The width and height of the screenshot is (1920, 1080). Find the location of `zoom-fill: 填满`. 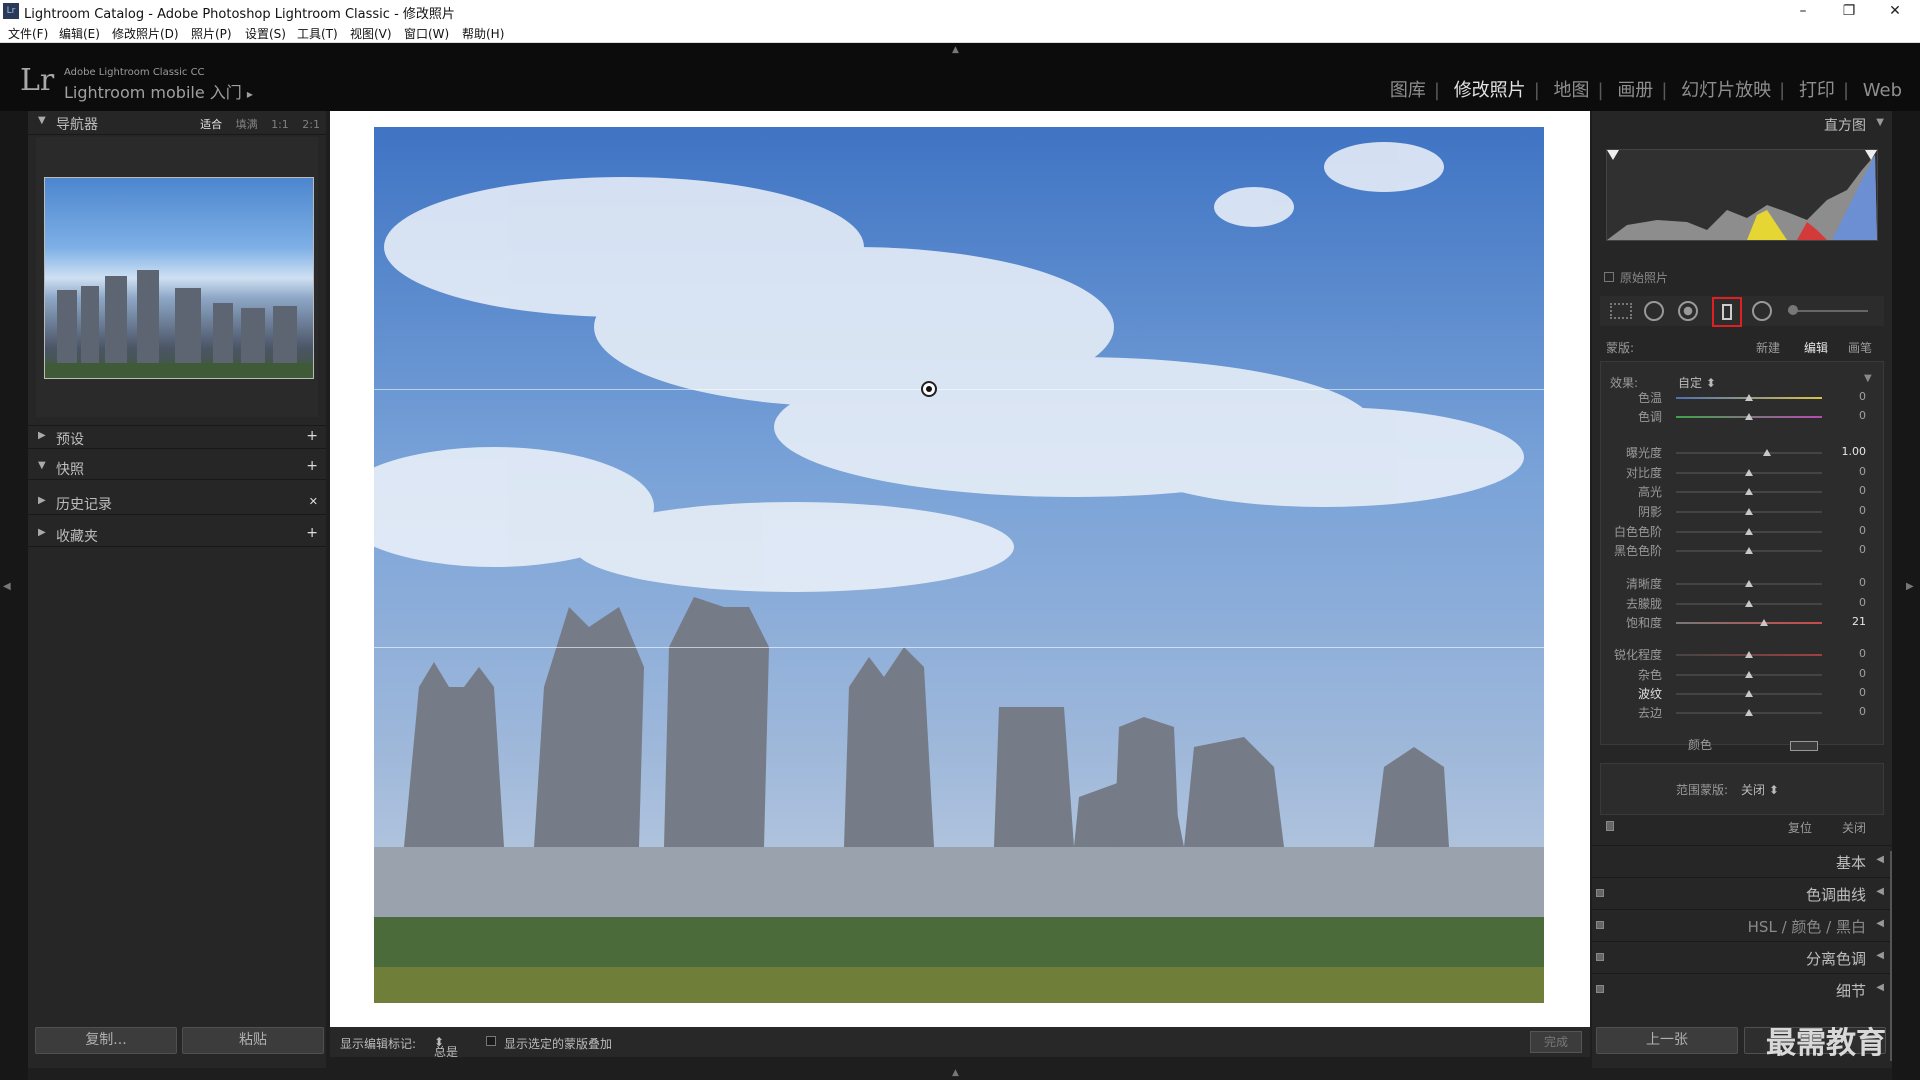

zoom-fill: 填满 is located at coordinates (247, 124).